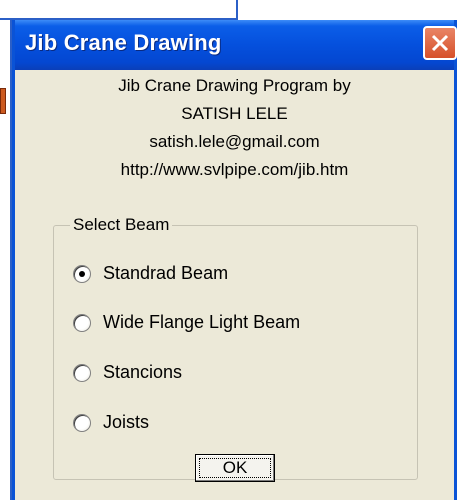  I want to click on radio-dot-icon, so click(82, 274).